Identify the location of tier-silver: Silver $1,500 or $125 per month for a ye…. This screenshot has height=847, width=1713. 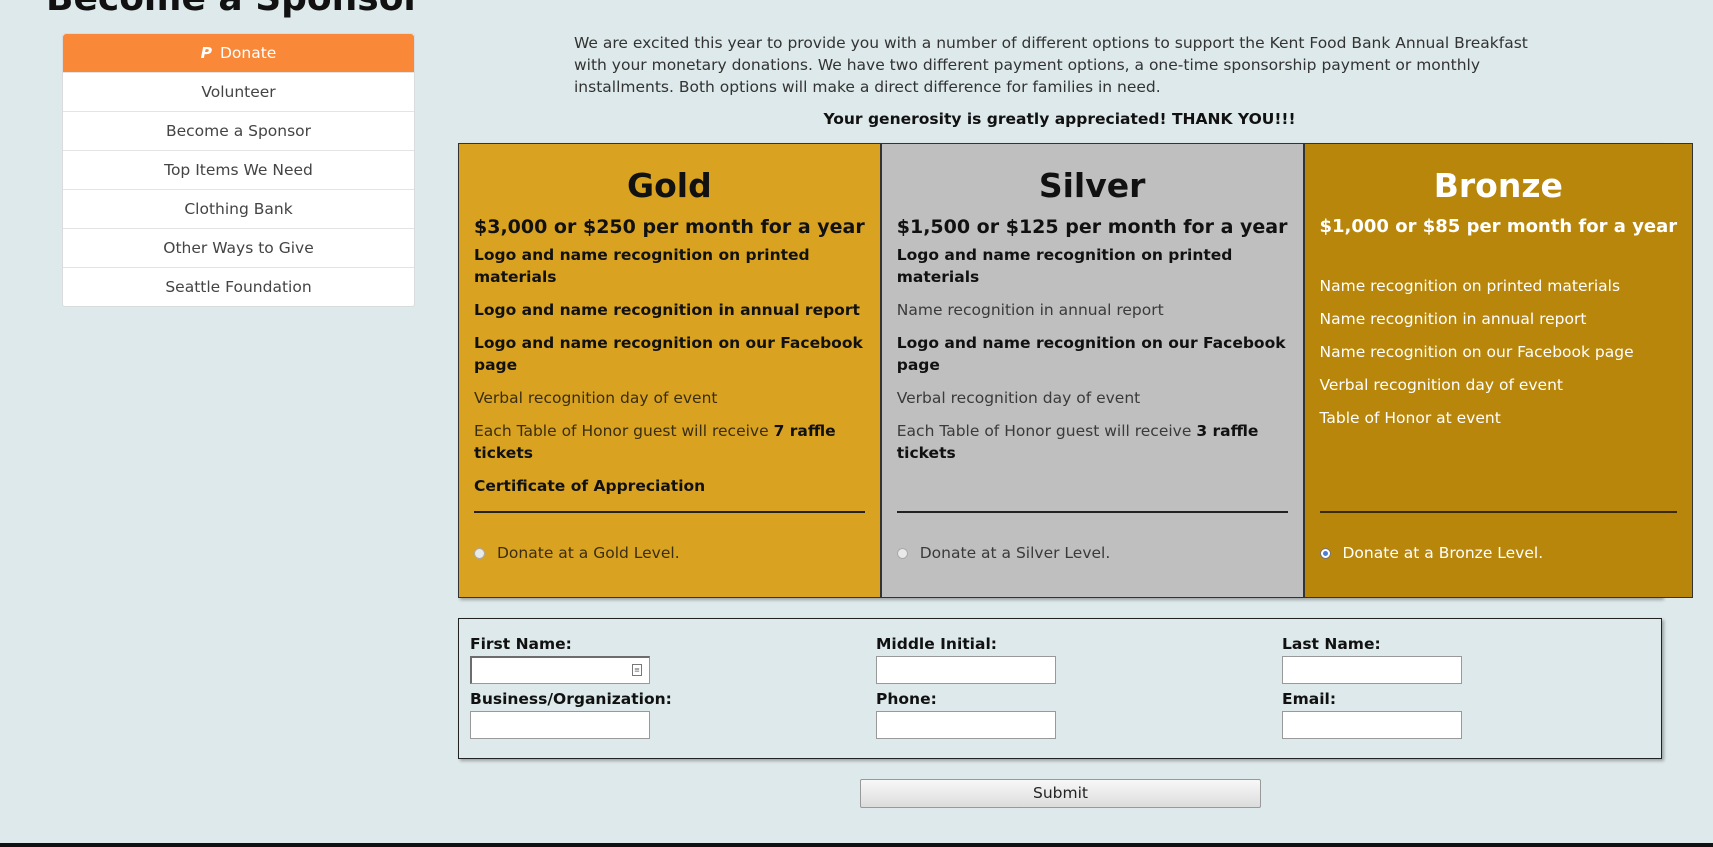
(1092, 370).